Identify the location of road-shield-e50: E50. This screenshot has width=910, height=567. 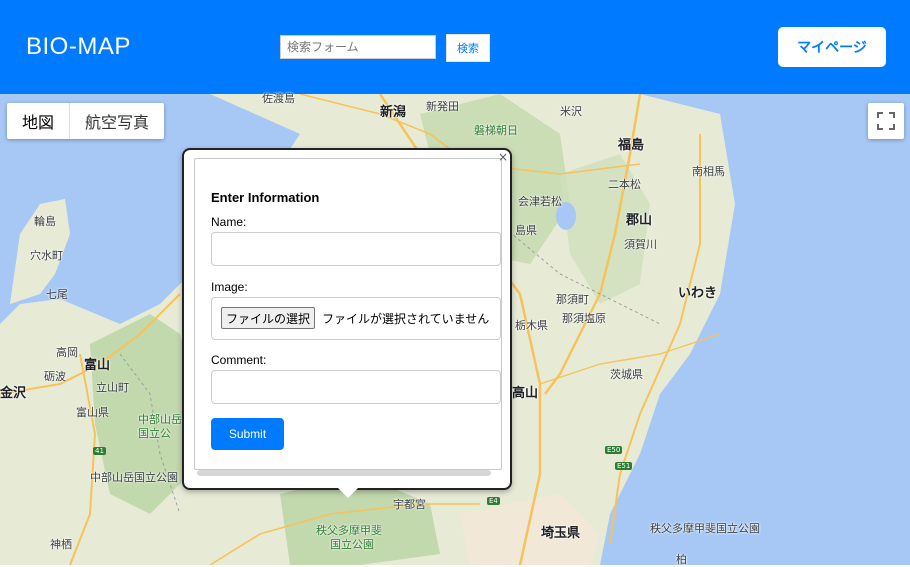
(614, 450).